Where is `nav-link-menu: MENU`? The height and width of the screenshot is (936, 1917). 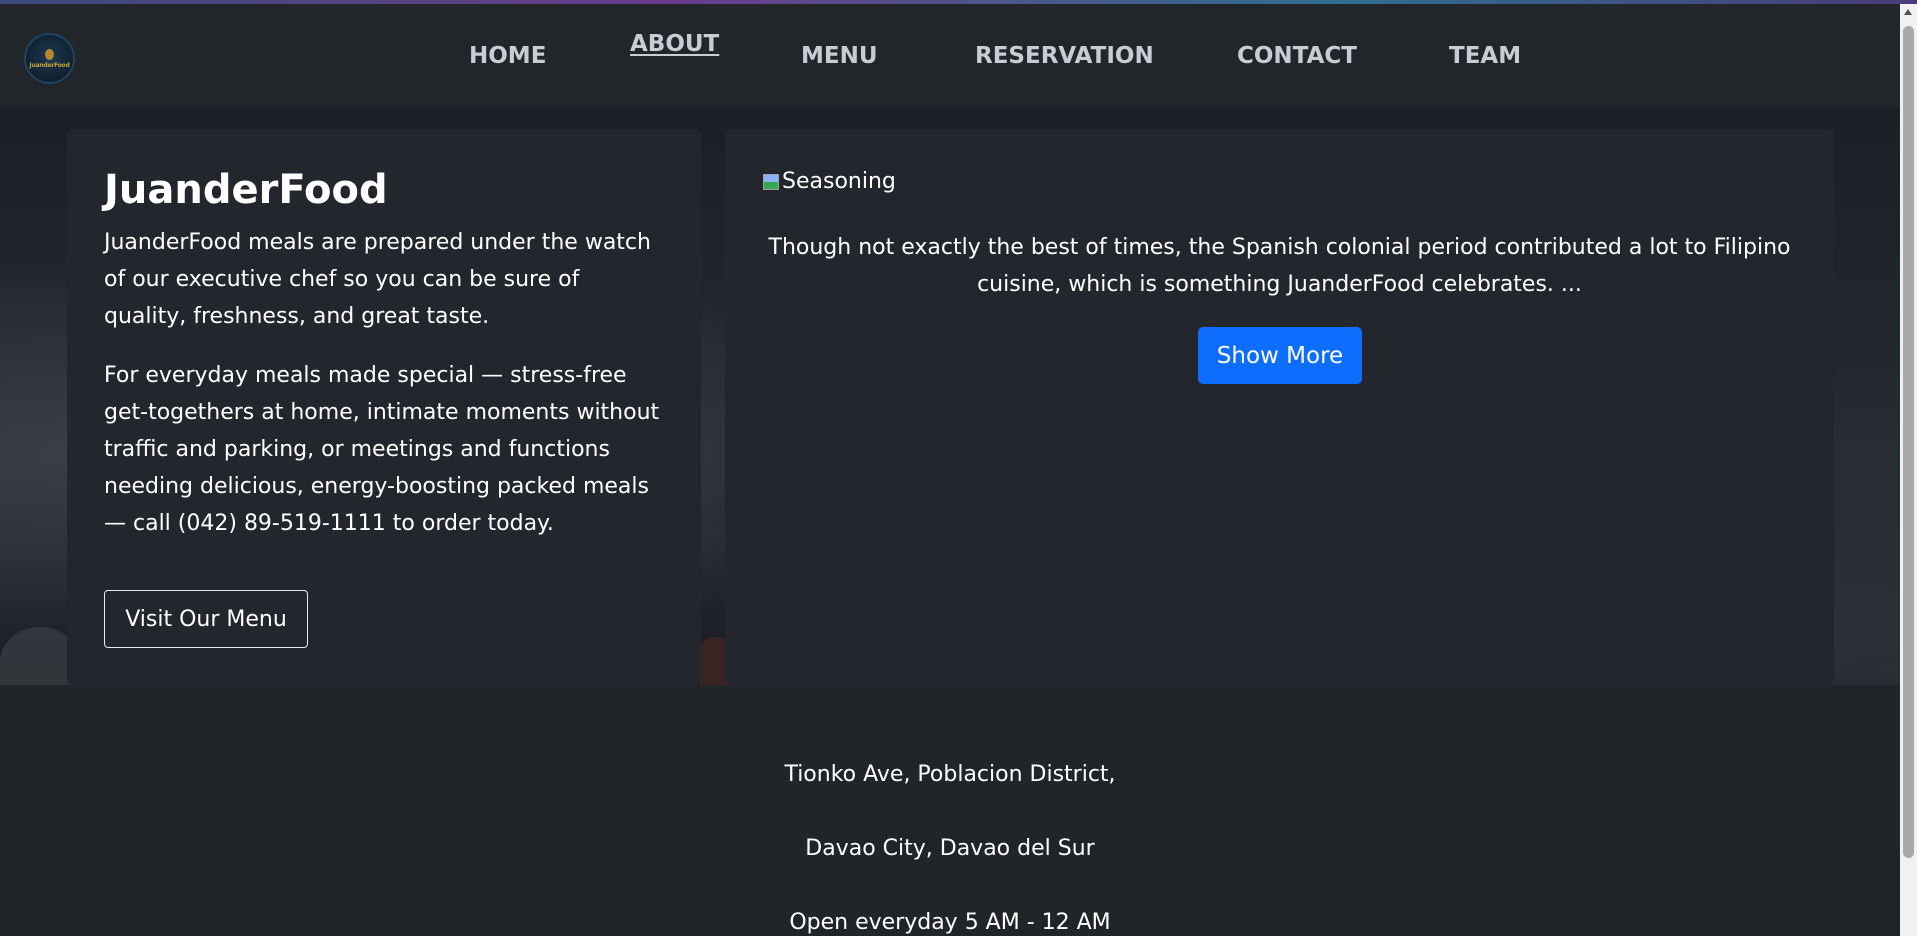 nav-link-menu: MENU is located at coordinates (839, 56).